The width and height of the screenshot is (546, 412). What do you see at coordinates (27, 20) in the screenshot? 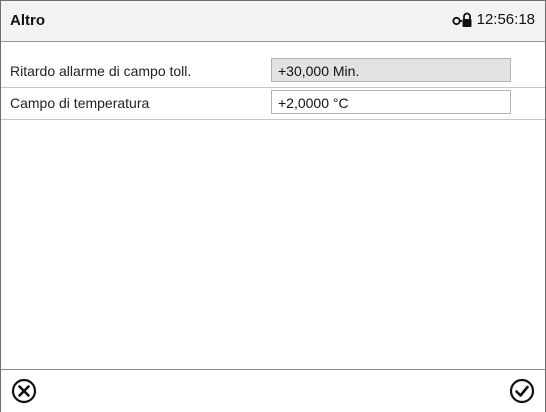
I see `page-title: Altro` at bounding box center [27, 20].